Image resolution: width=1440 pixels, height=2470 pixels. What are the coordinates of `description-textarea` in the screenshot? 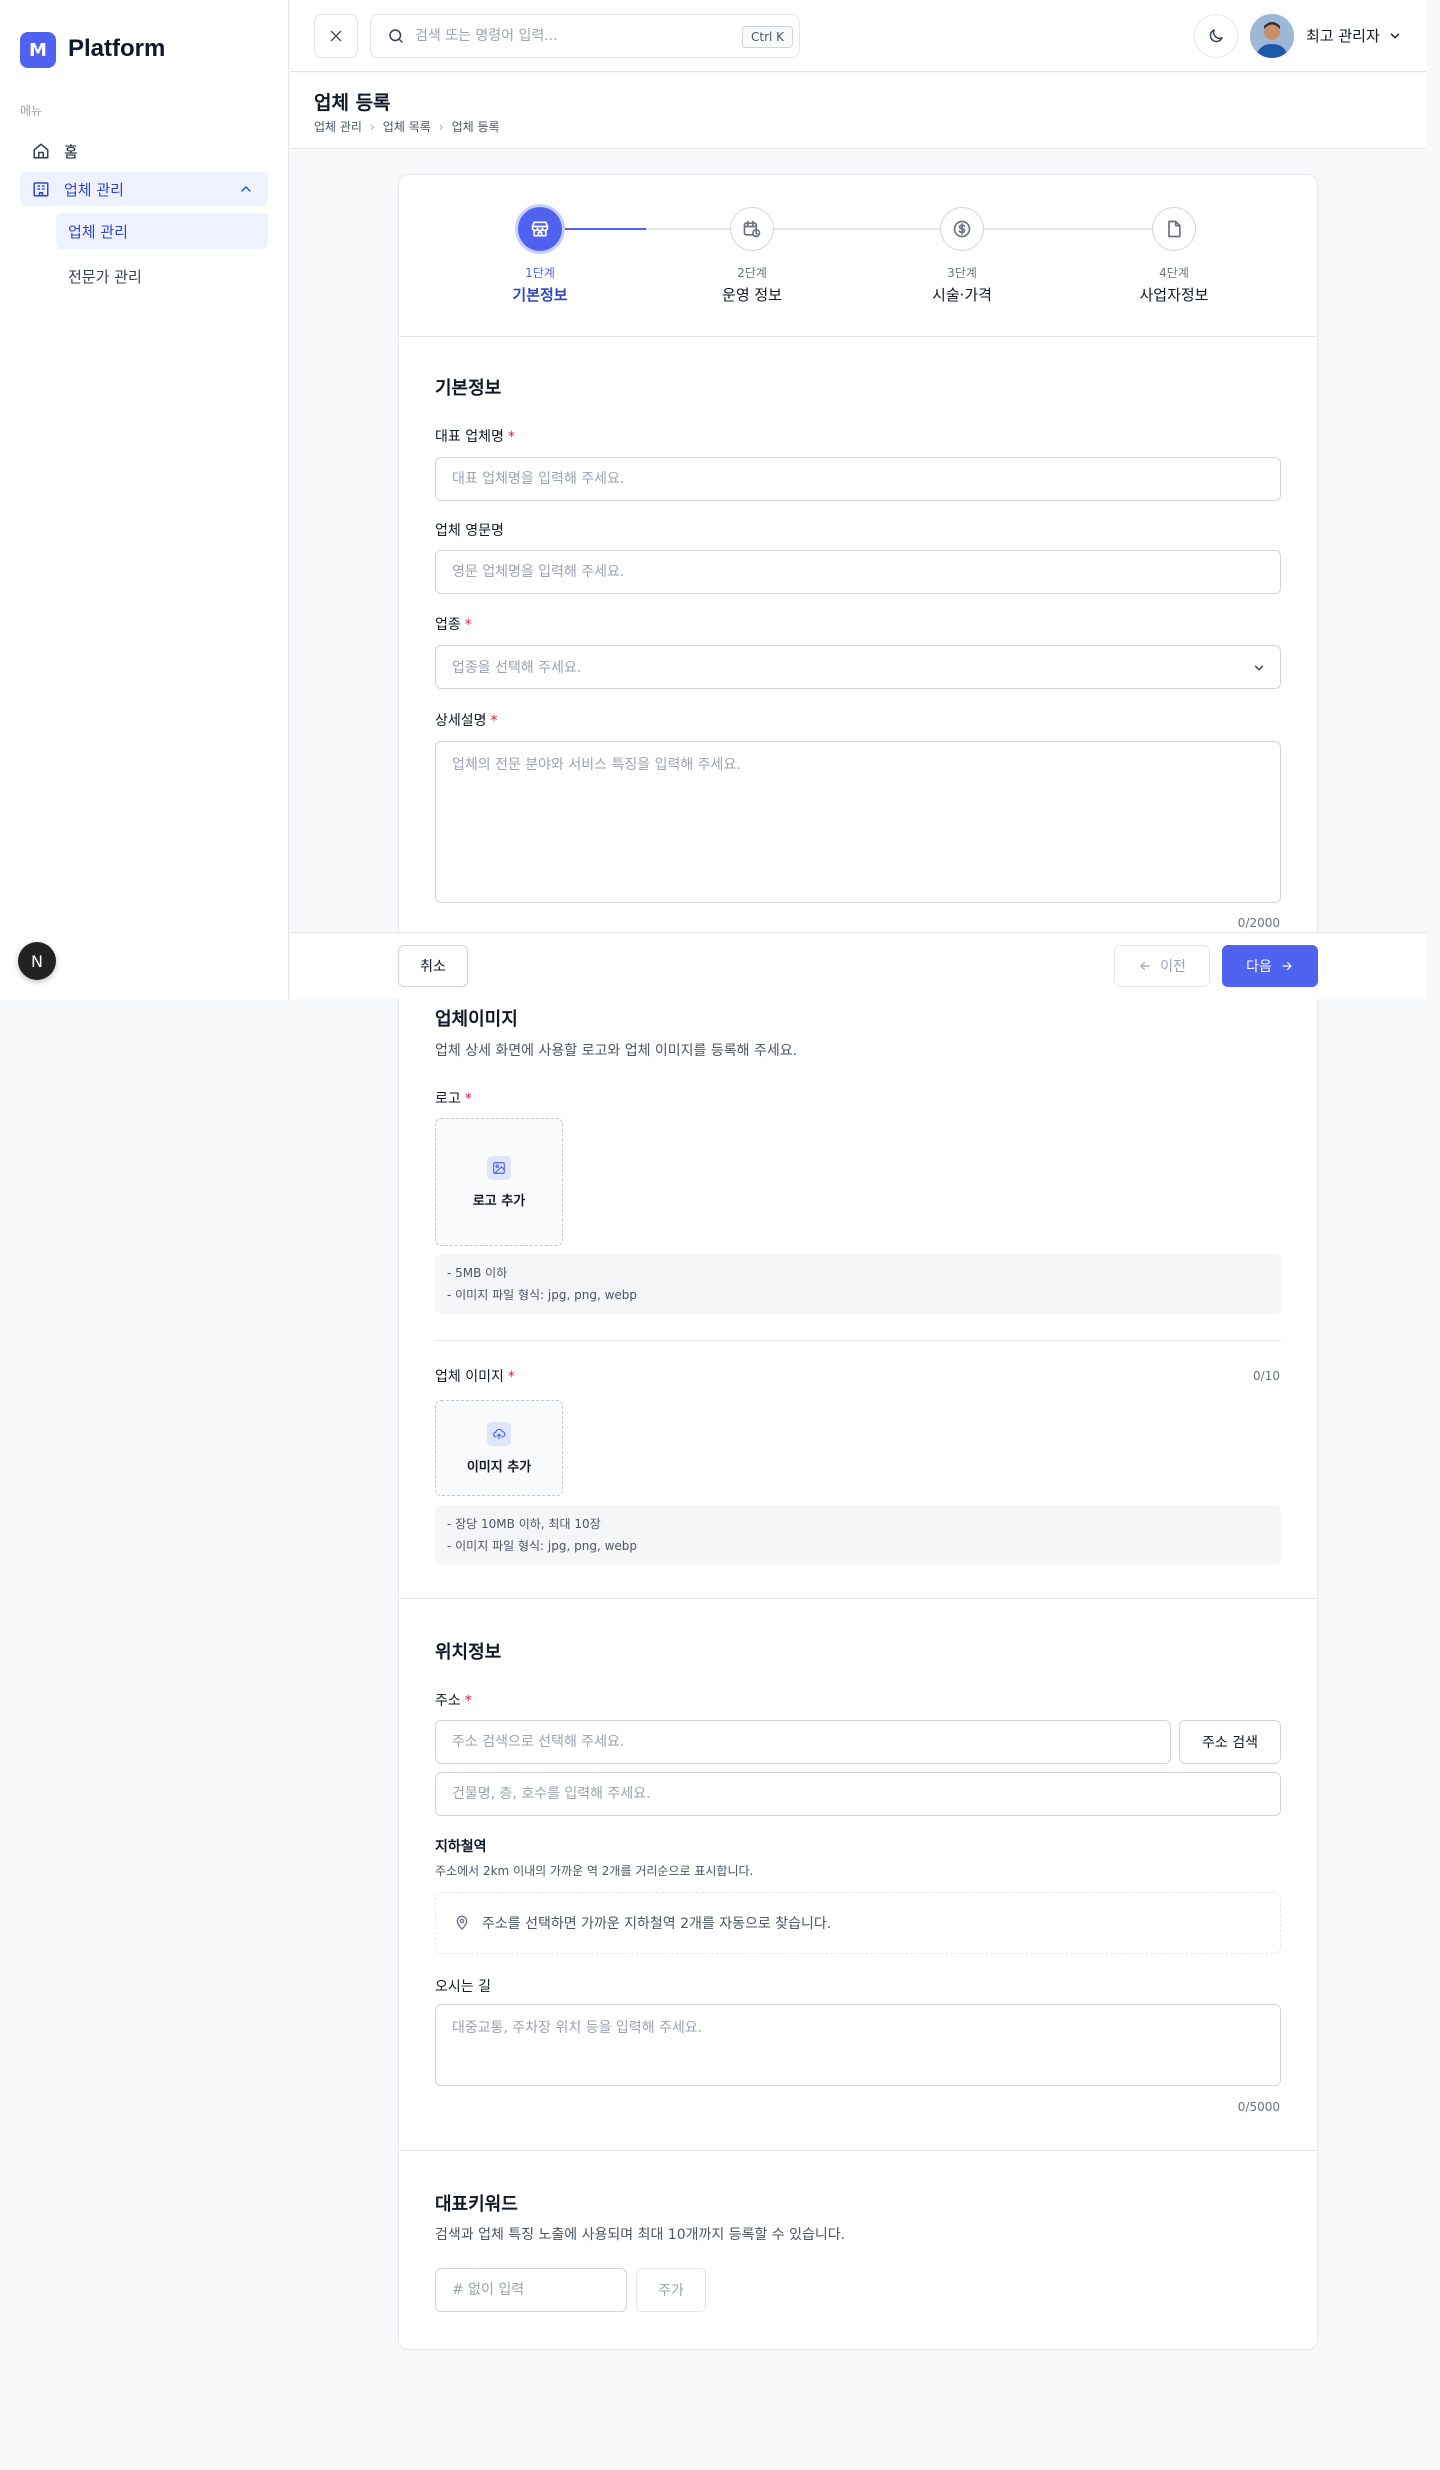 It's located at (858, 822).